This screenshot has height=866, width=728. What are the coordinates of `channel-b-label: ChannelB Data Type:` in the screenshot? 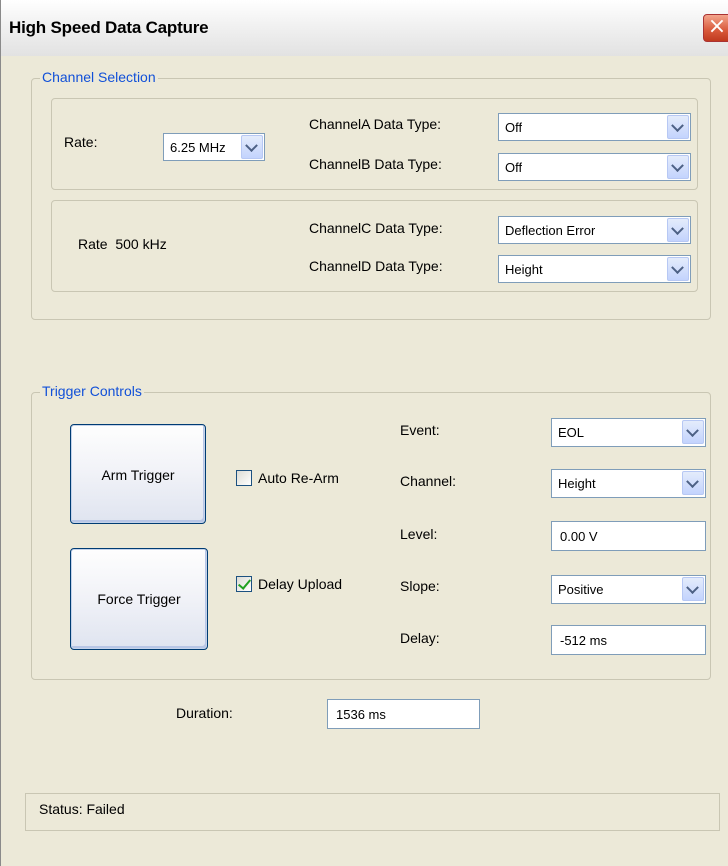 It's located at (375, 164).